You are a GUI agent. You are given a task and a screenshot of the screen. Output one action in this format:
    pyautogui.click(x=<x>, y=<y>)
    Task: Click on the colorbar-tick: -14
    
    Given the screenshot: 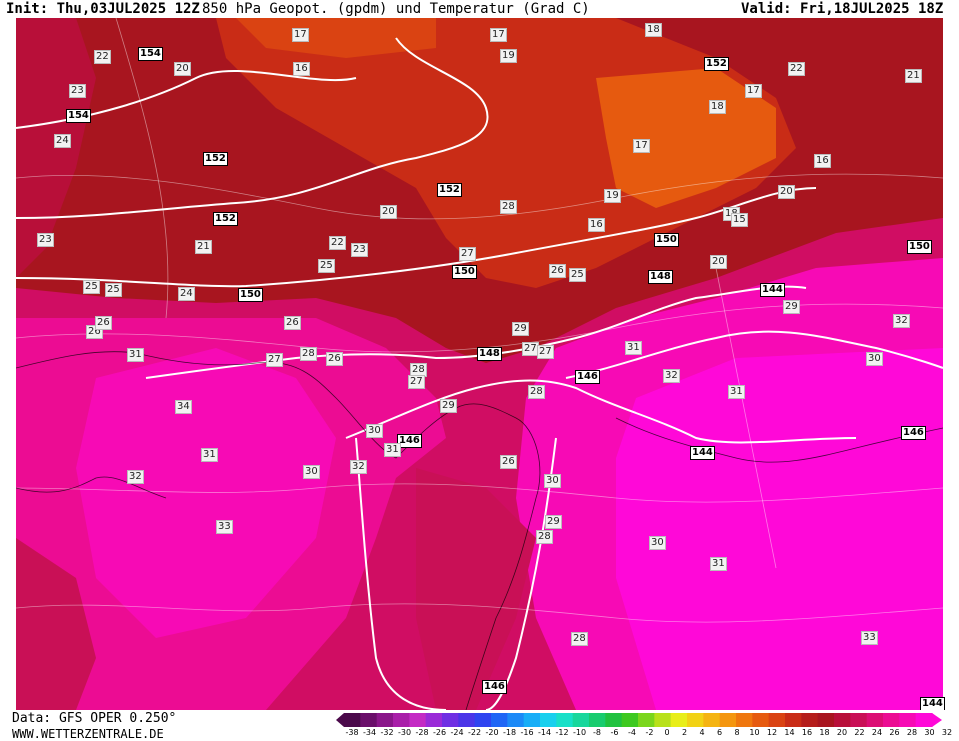 What is the action you would take?
    pyautogui.click(x=544, y=732)
    